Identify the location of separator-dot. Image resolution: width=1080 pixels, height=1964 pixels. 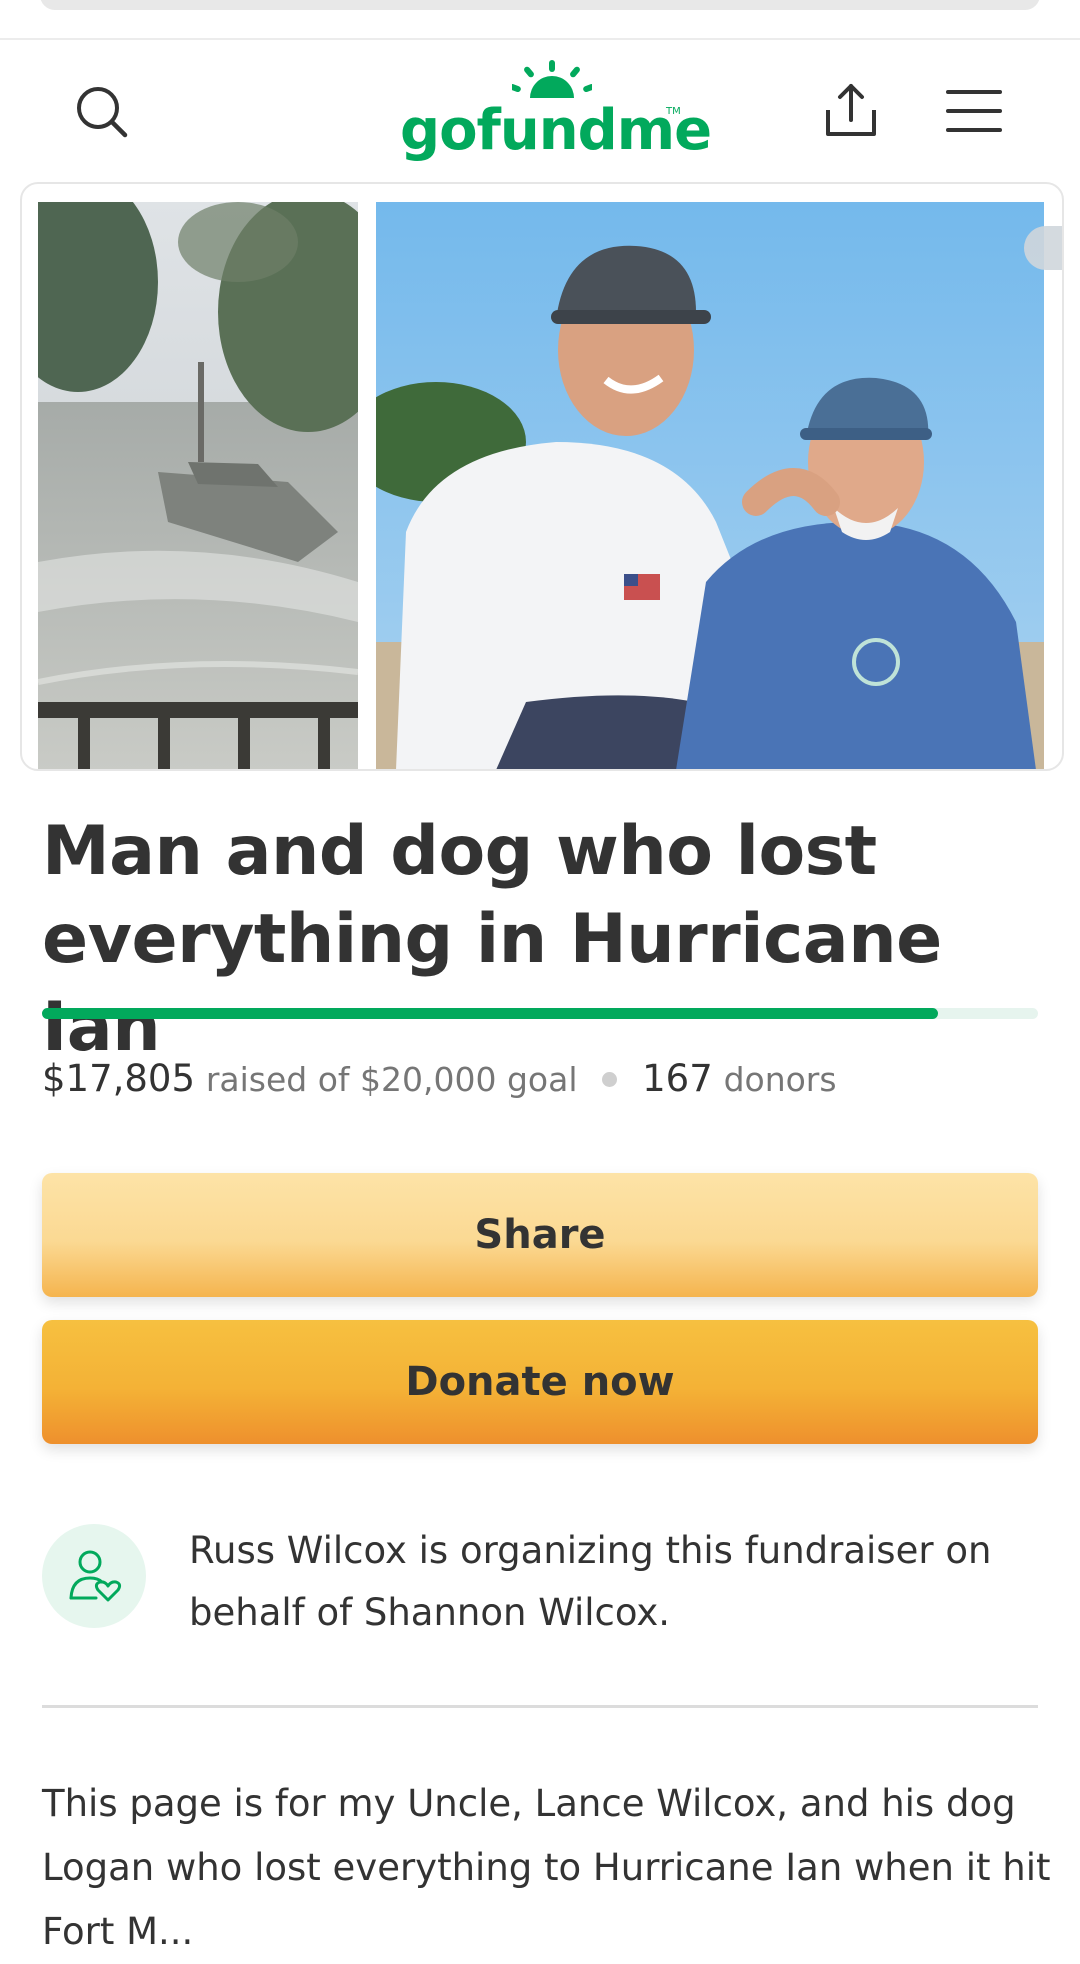
(610, 1079).